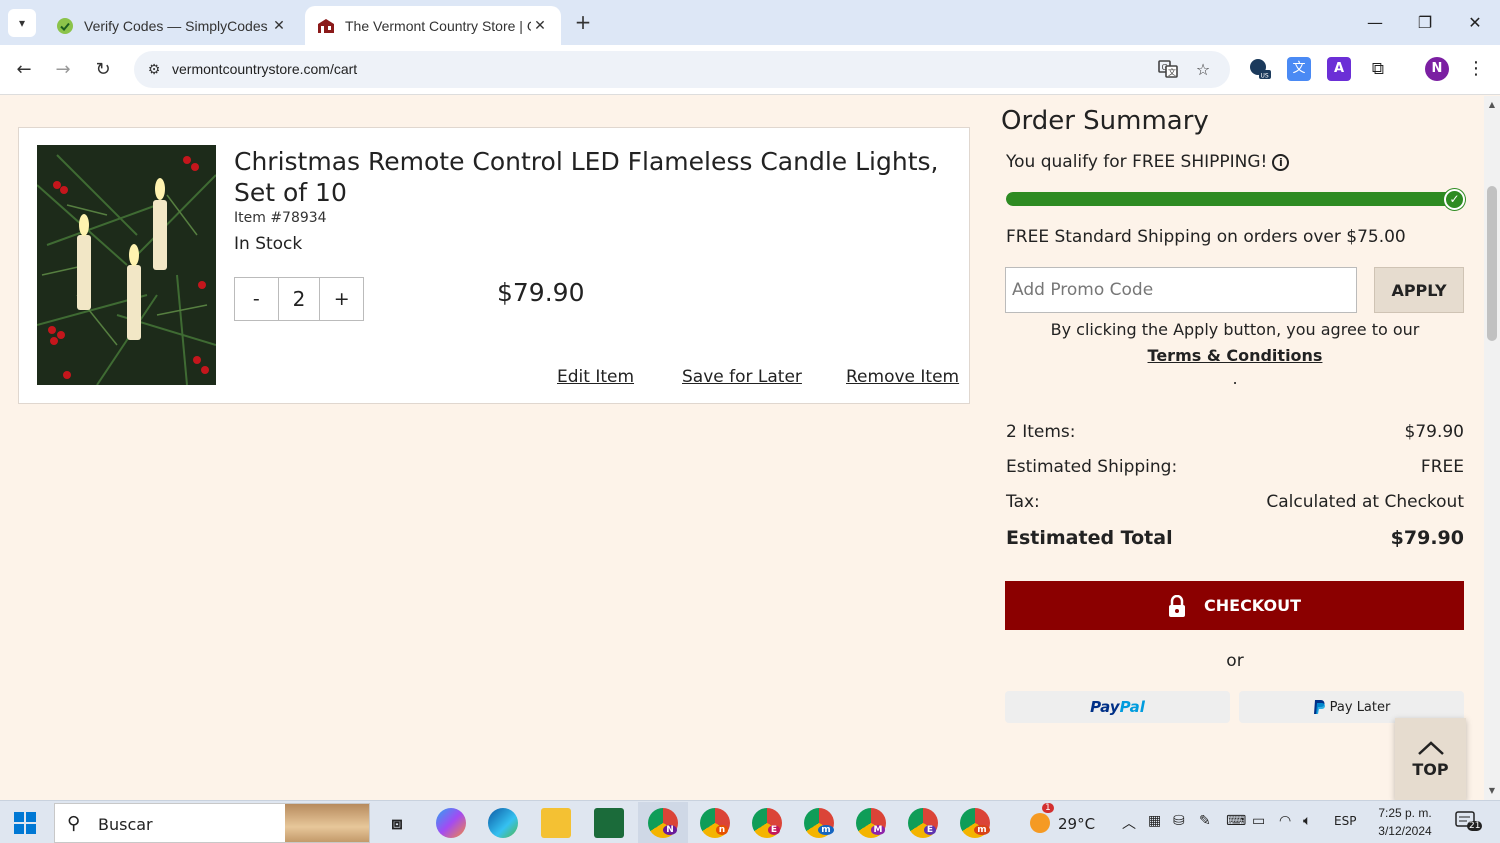  I want to click on save-for-later-link: Save for Later, so click(742, 377).